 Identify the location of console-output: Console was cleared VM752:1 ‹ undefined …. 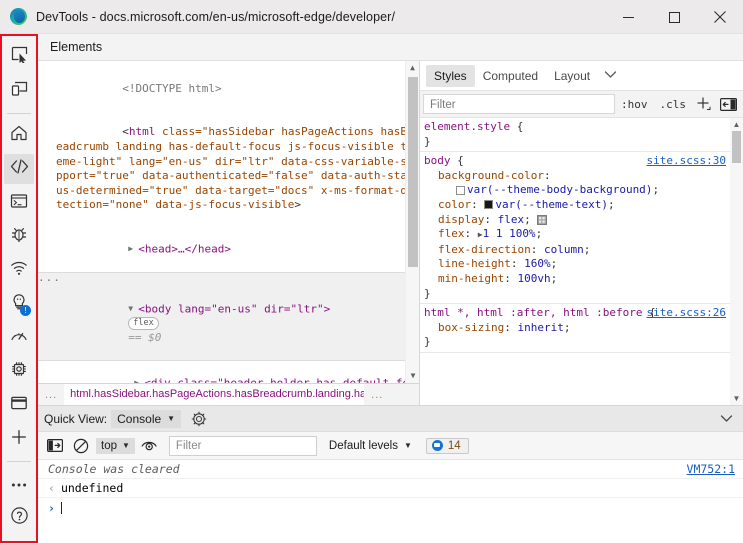
(390, 501).